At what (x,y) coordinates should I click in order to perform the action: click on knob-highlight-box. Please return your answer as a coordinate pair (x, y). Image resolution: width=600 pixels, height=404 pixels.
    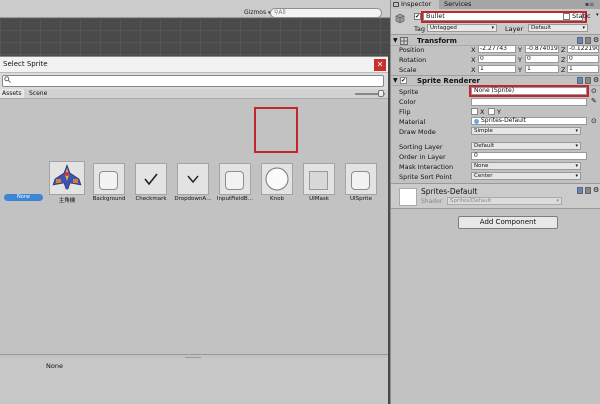
    Looking at the image, I should click on (276, 130).